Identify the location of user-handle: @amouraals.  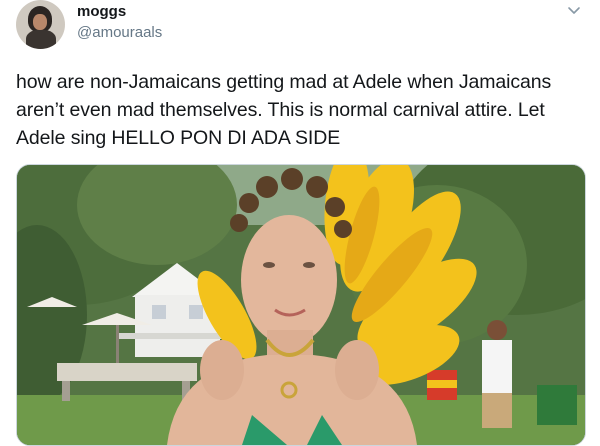
(119, 32).